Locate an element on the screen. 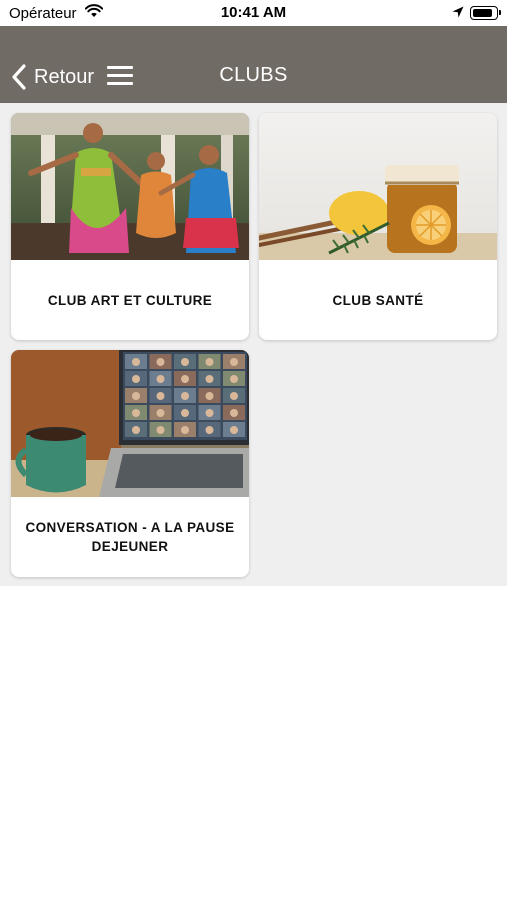 This screenshot has width=507, height=900. location-arrow-icon is located at coordinates (458, 12).